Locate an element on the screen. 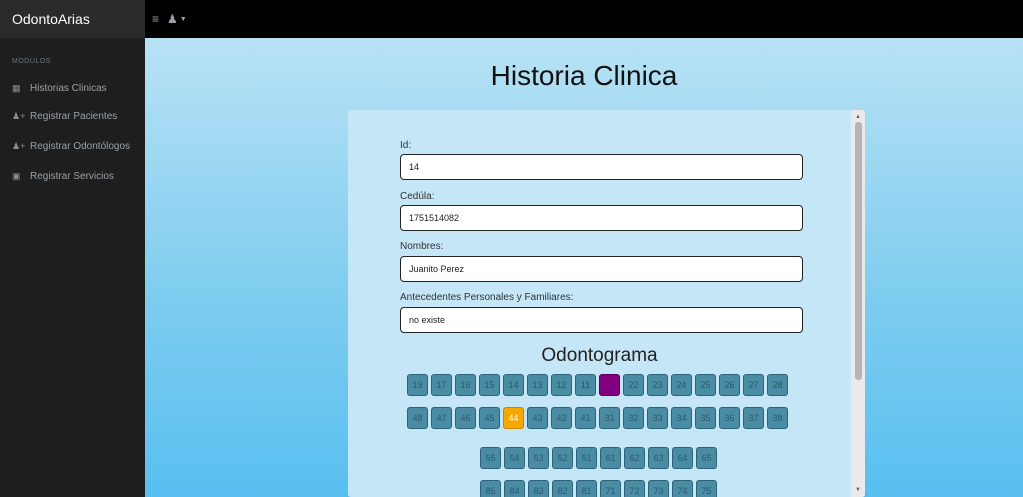 This screenshot has width=1023, height=497. tooth-11: 11 is located at coordinates (585, 385).